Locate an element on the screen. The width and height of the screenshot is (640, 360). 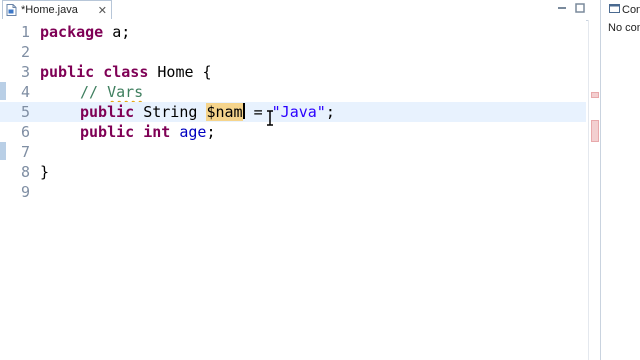
tab-home-java: *Home.java ✕ is located at coordinates (57, 9).